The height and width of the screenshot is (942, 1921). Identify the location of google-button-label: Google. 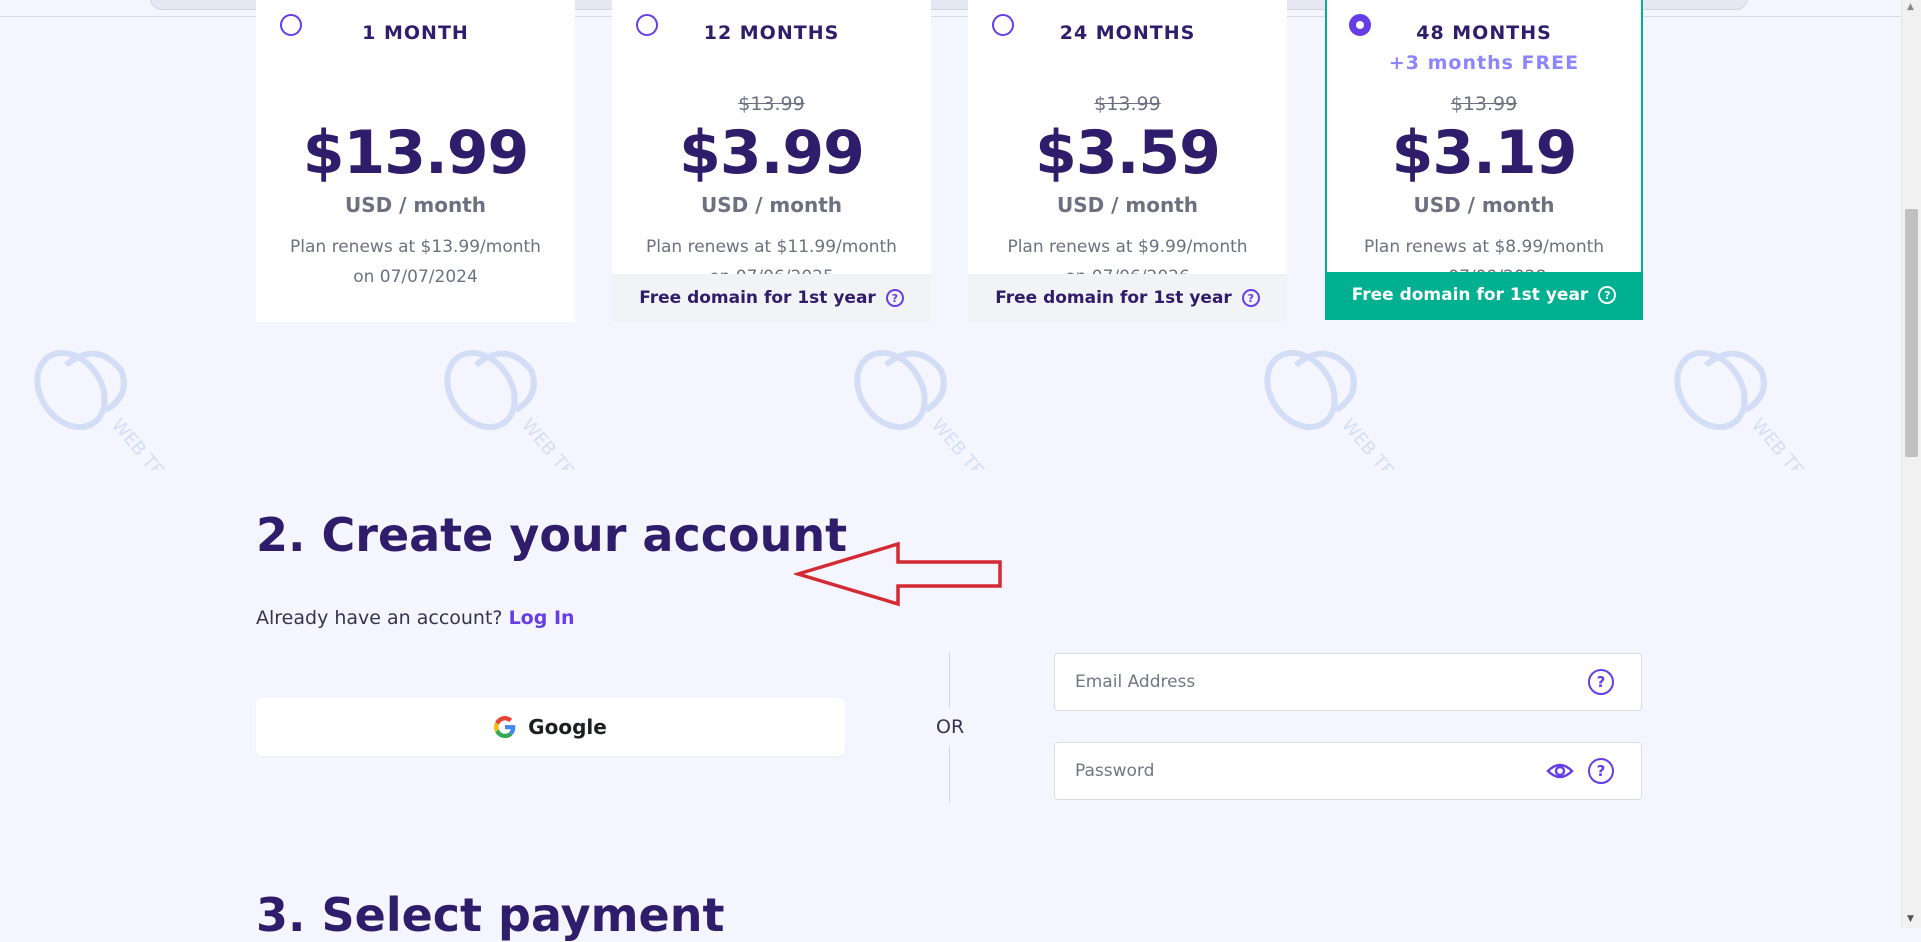
(567, 727).